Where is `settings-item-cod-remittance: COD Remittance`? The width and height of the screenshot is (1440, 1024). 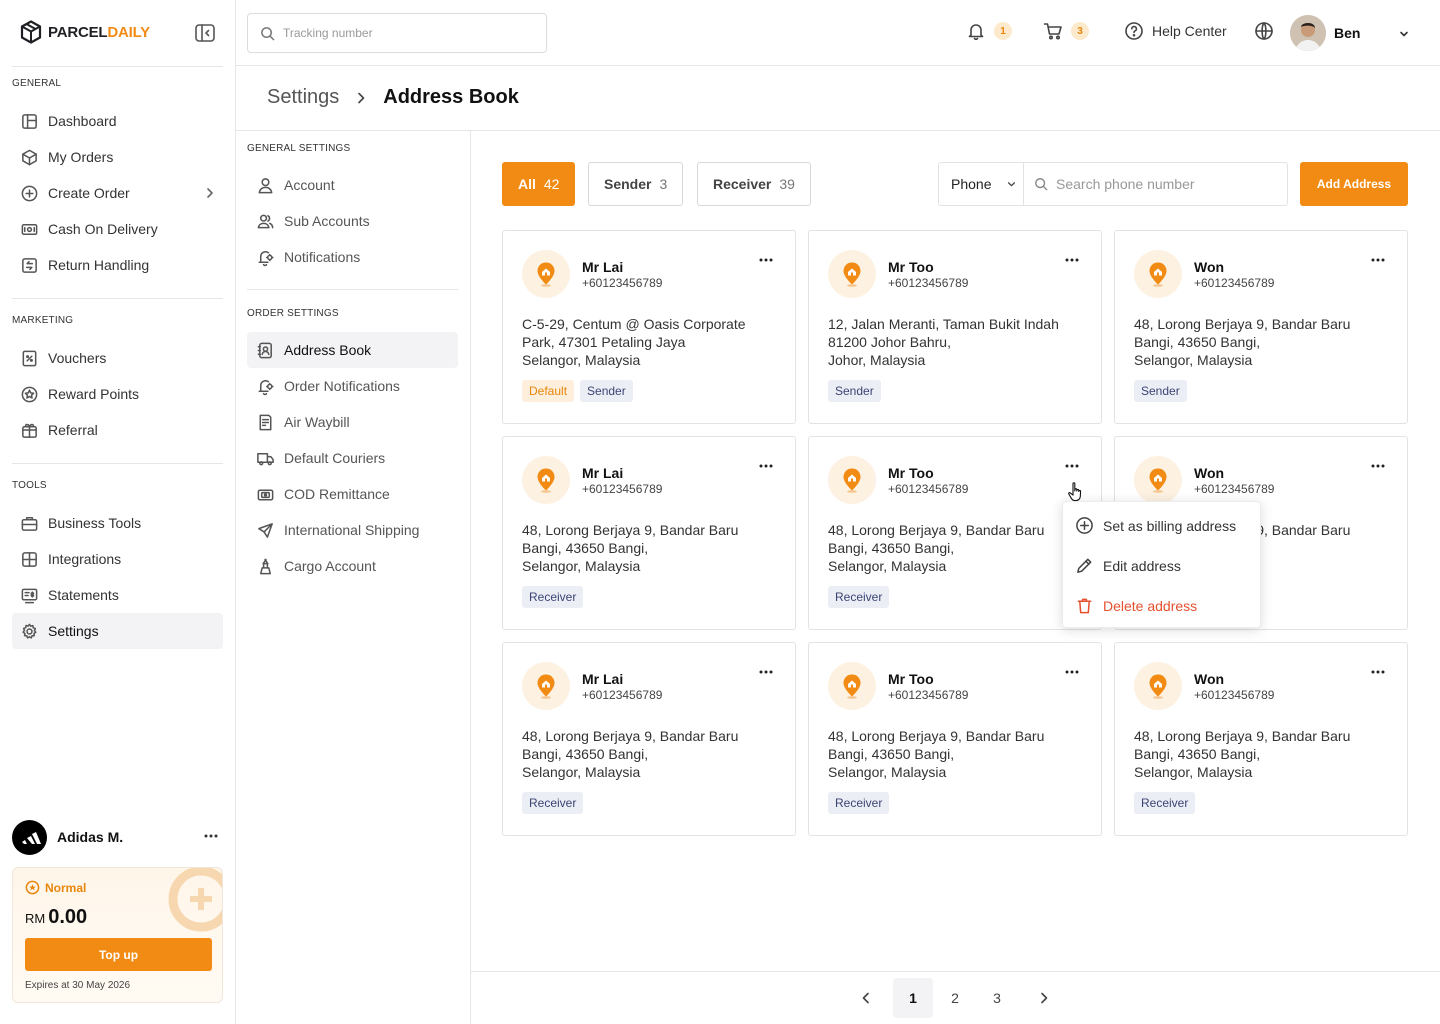
settings-item-cod-remittance: COD Remittance is located at coordinates (352, 494).